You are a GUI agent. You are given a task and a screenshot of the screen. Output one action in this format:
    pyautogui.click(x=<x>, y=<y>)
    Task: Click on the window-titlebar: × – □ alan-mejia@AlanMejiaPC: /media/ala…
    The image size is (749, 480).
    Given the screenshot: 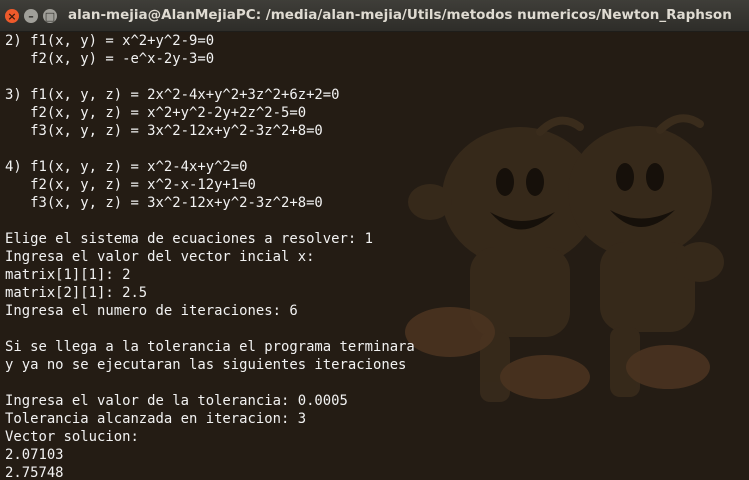 What is the action you would take?
    pyautogui.click(x=374, y=16)
    